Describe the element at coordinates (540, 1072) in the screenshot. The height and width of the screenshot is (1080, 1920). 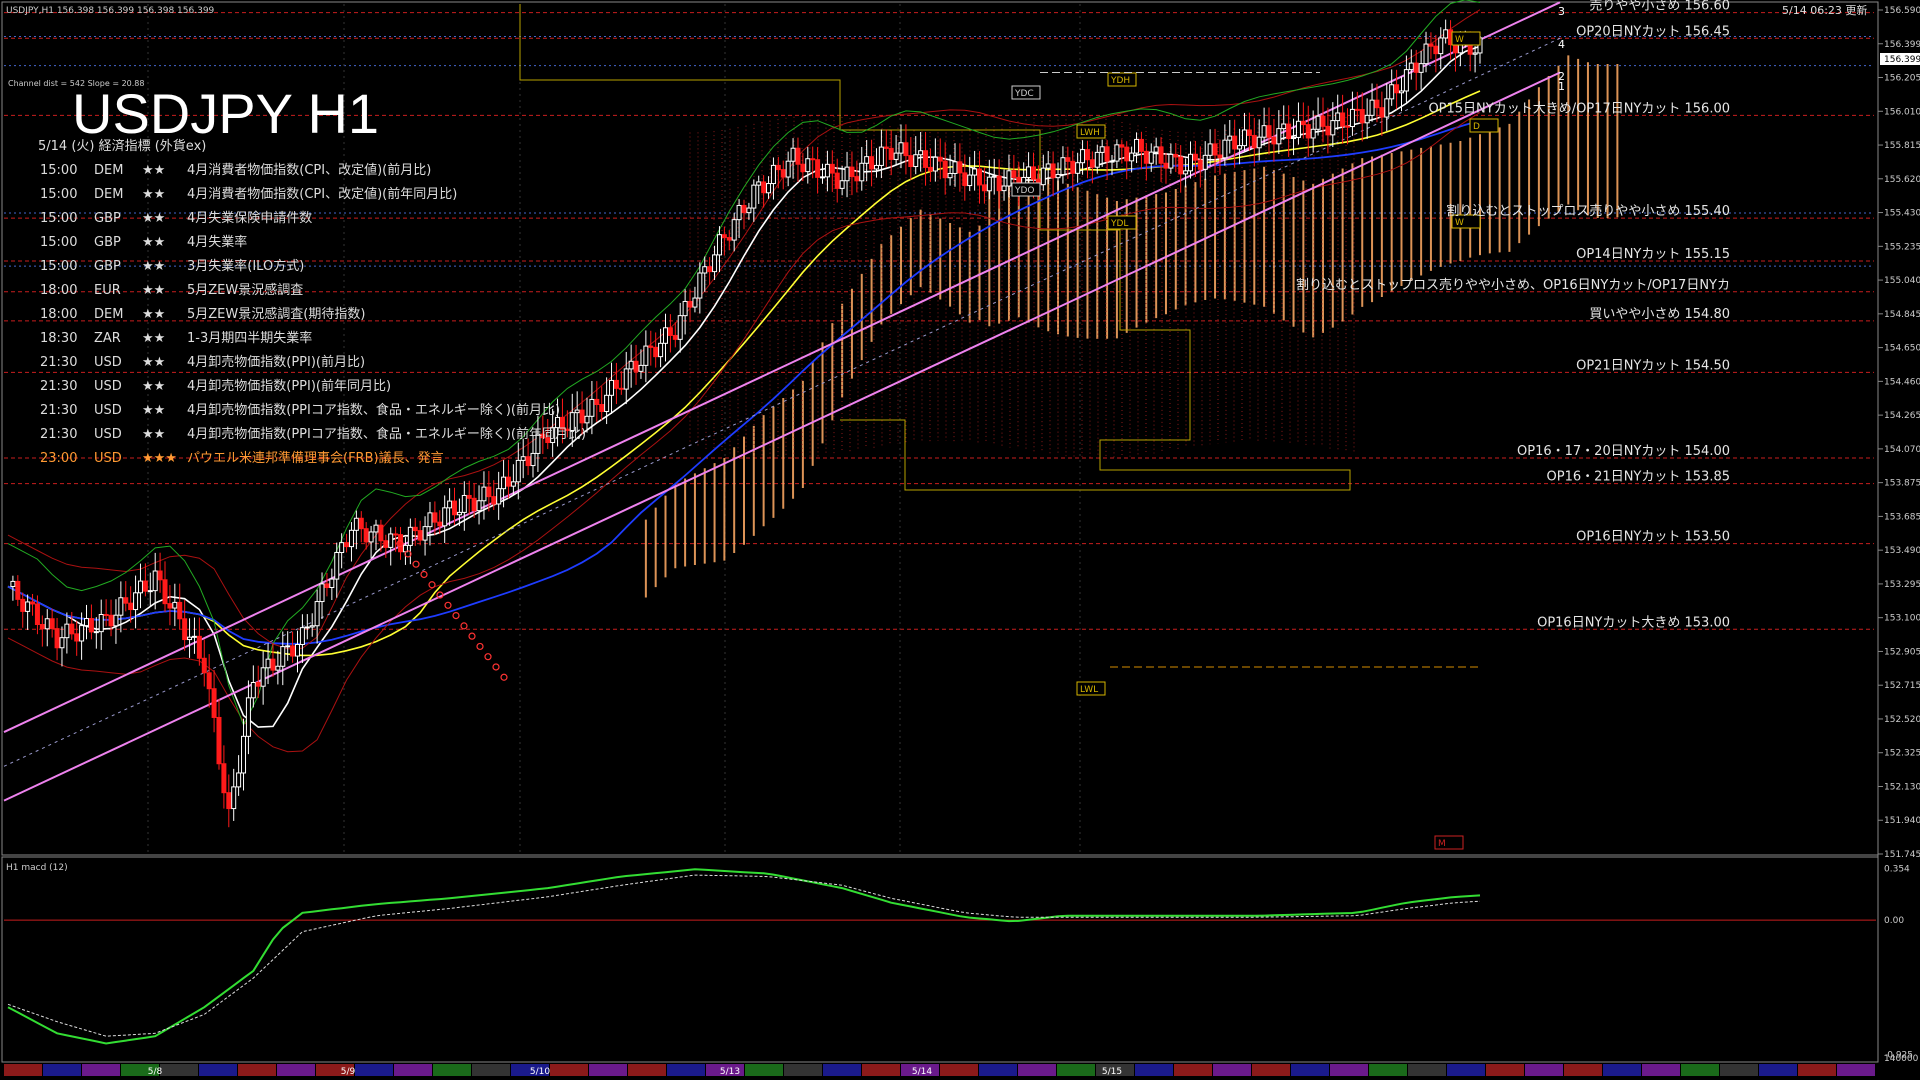
I see `date-label: 5/10` at that location.